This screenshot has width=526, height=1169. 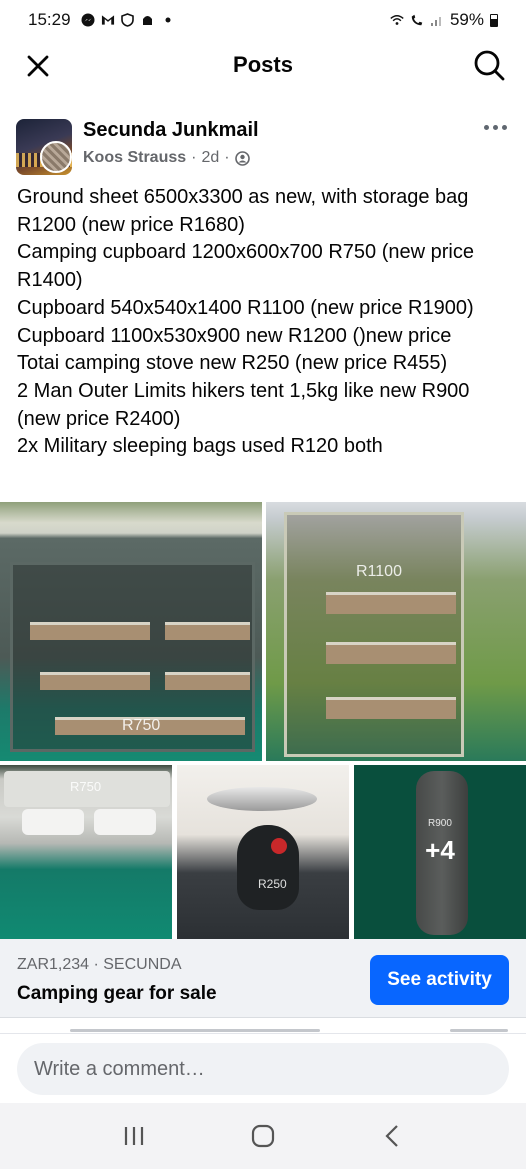 I want to click on reactions-peek, so click(x=263, y=1025).